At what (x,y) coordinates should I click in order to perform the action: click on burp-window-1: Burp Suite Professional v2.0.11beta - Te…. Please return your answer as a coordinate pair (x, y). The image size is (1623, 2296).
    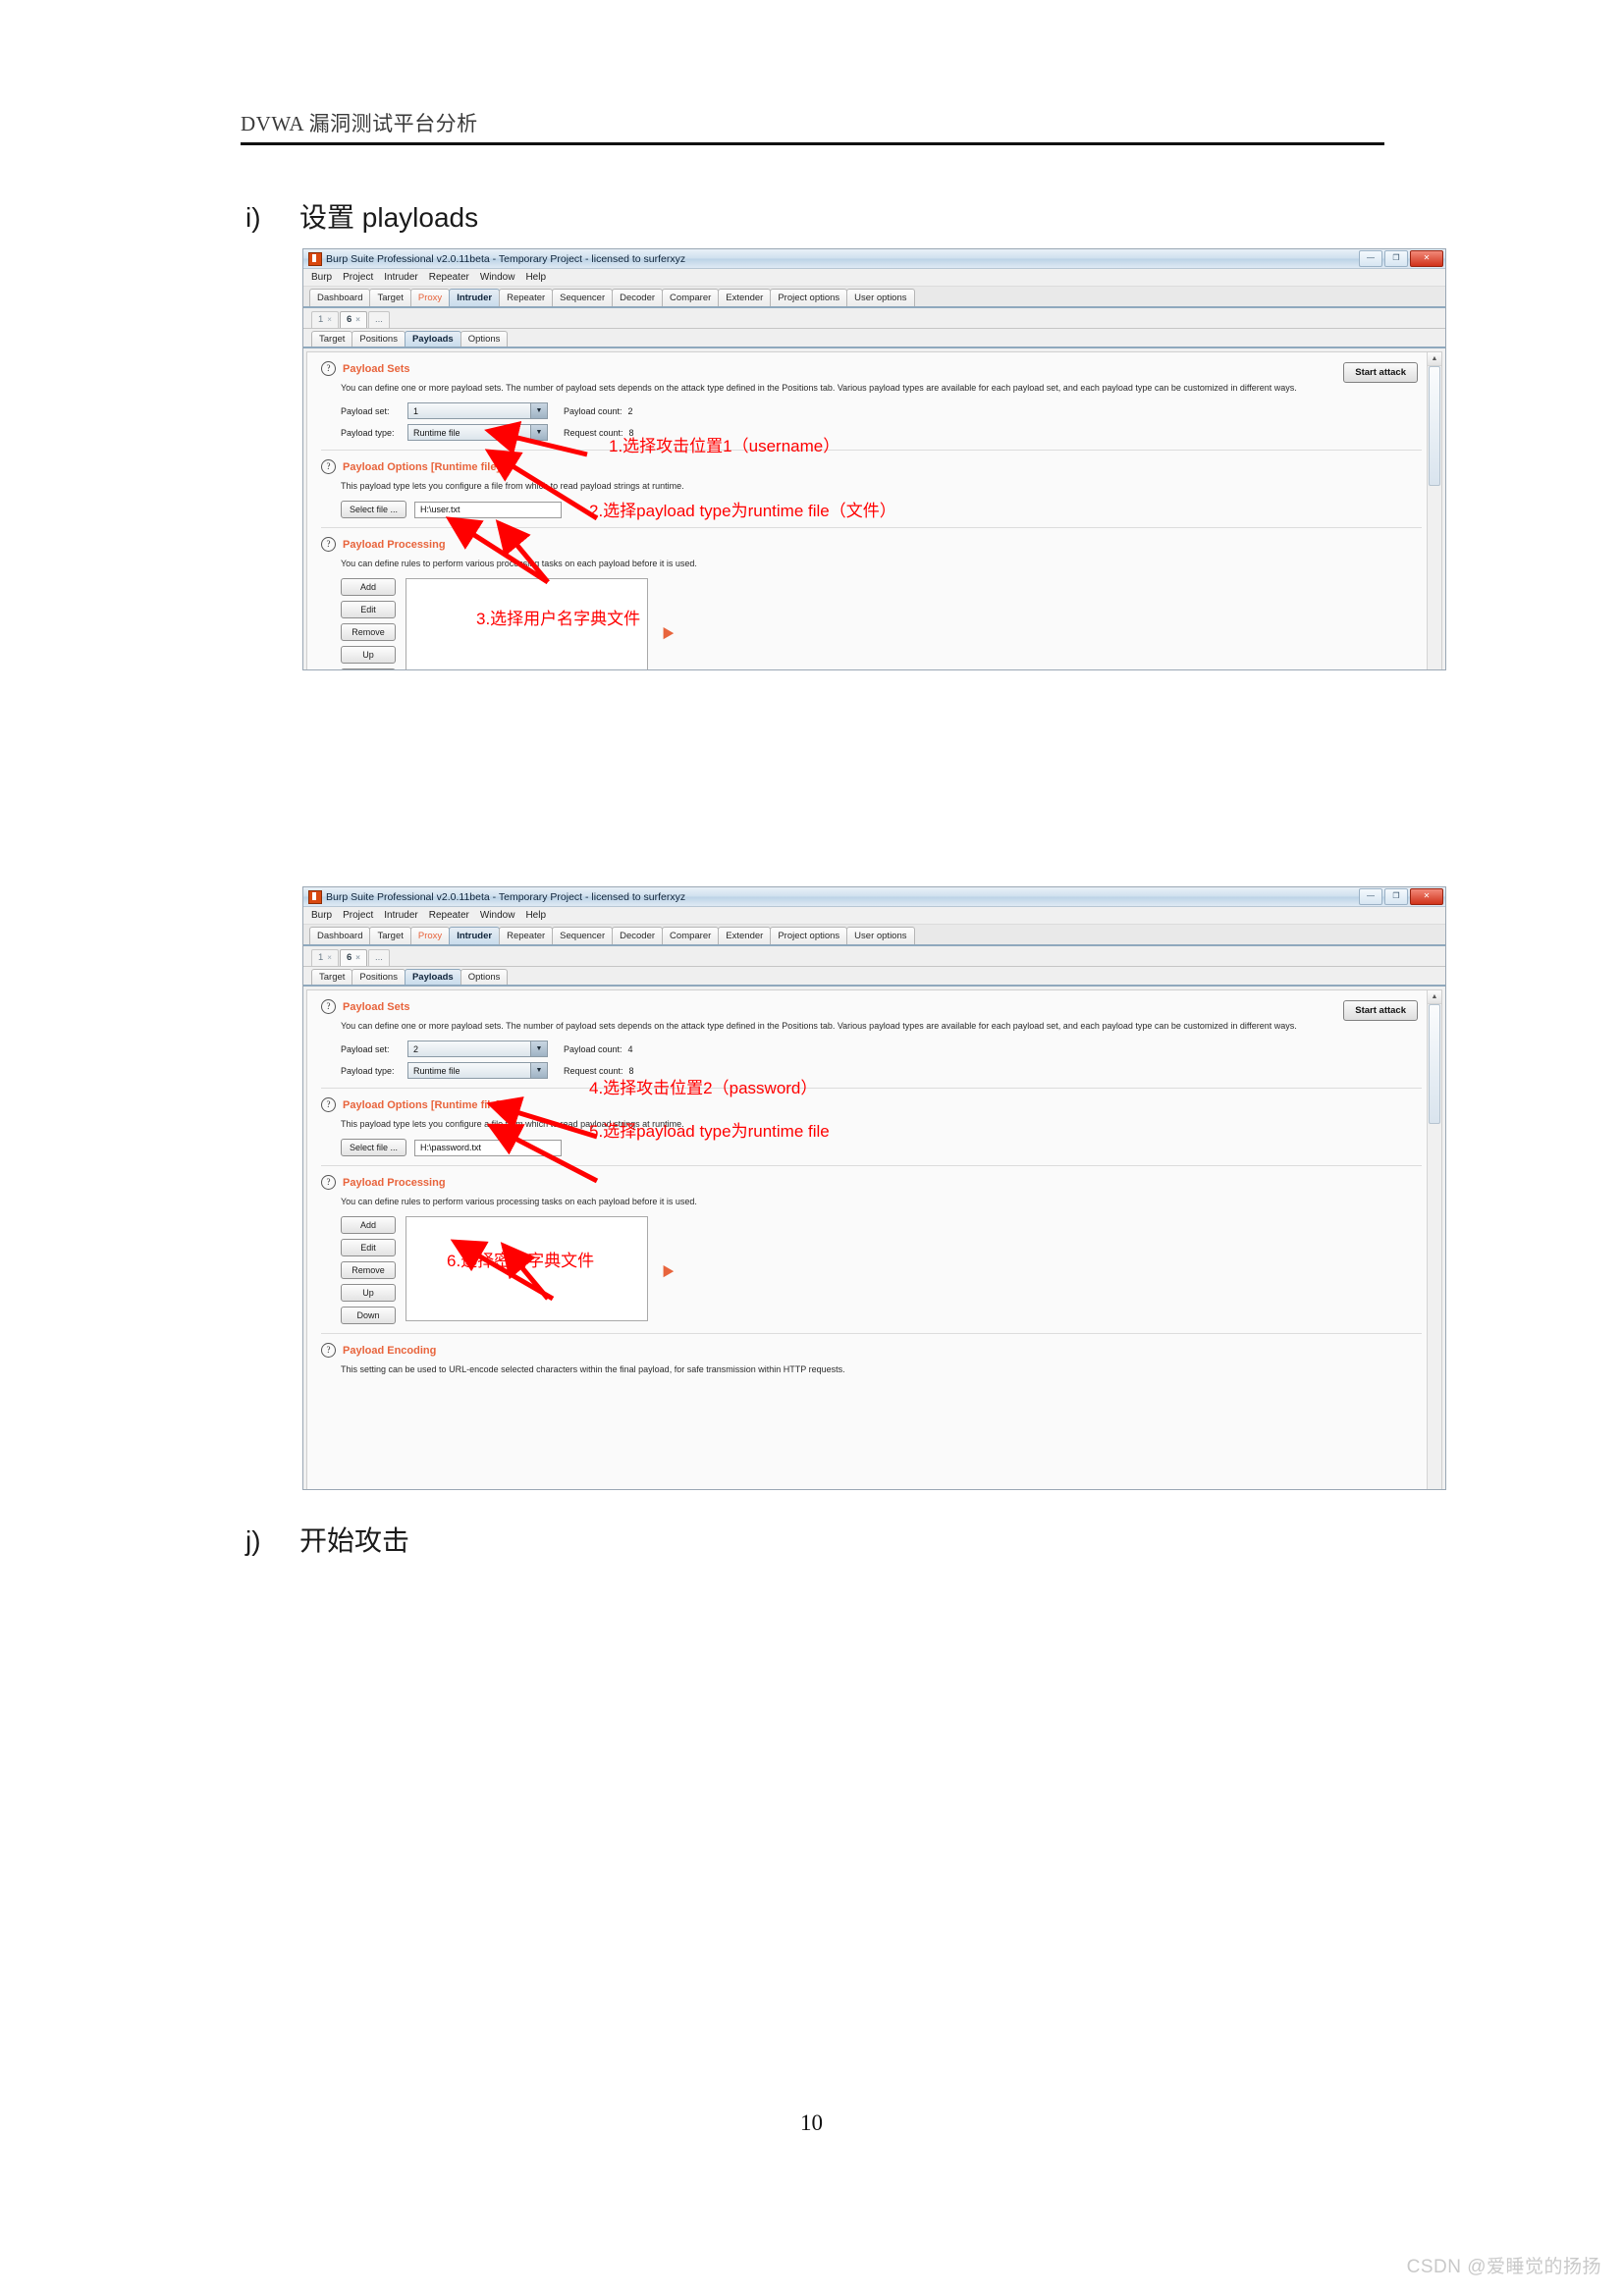
    Looking at the image, I should click on (874, 459).